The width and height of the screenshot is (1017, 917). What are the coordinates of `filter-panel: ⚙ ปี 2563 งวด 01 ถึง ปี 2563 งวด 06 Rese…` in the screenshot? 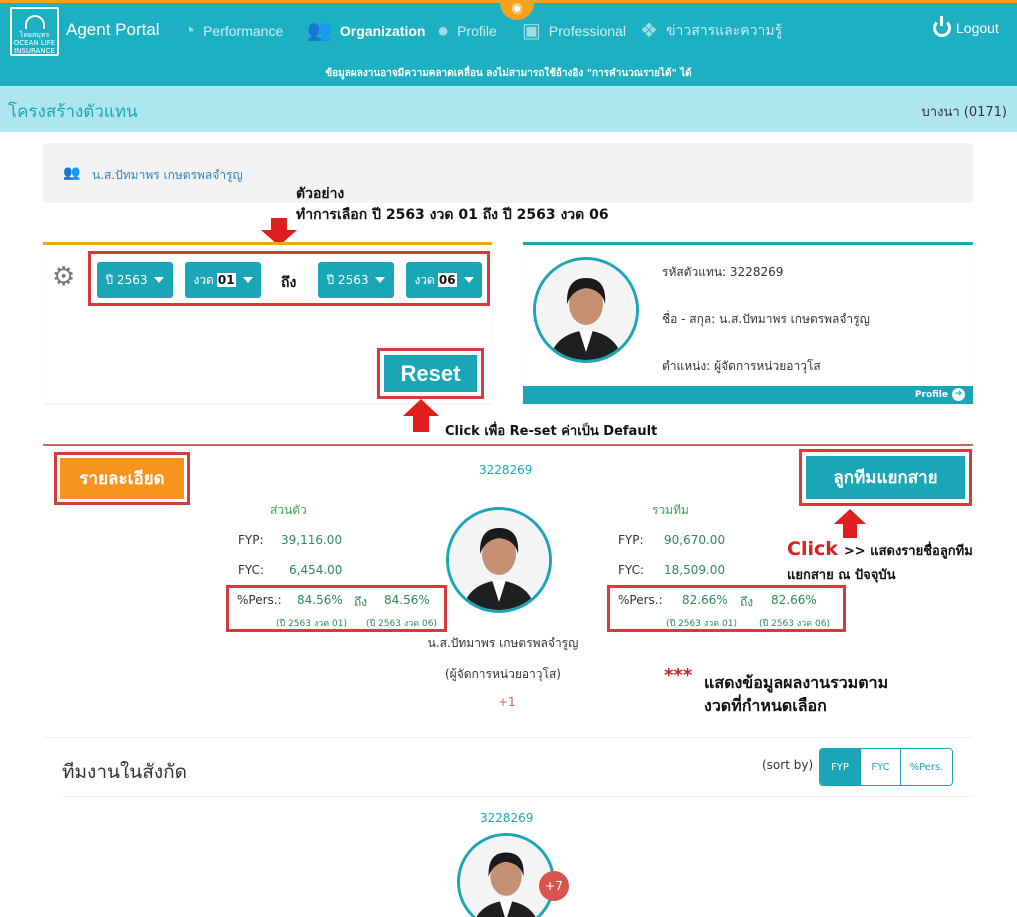 It's located at (267, 322).